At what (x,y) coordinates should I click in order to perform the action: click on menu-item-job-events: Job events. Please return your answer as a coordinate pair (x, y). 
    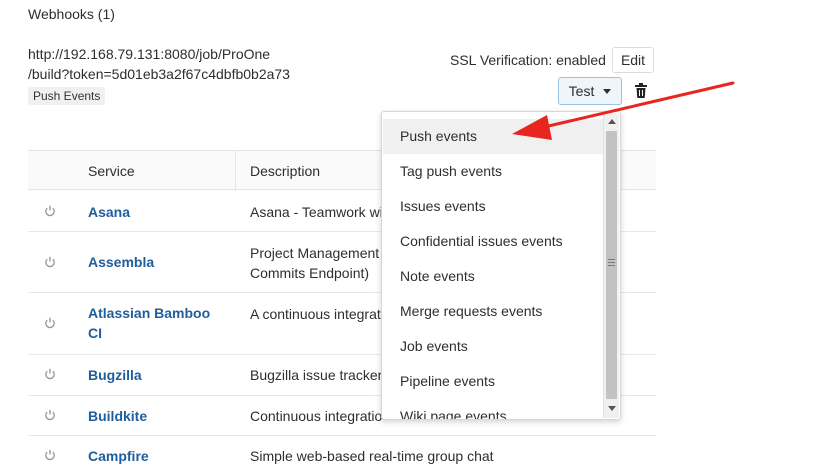
    Looking at the image, I should click on (493, 346).